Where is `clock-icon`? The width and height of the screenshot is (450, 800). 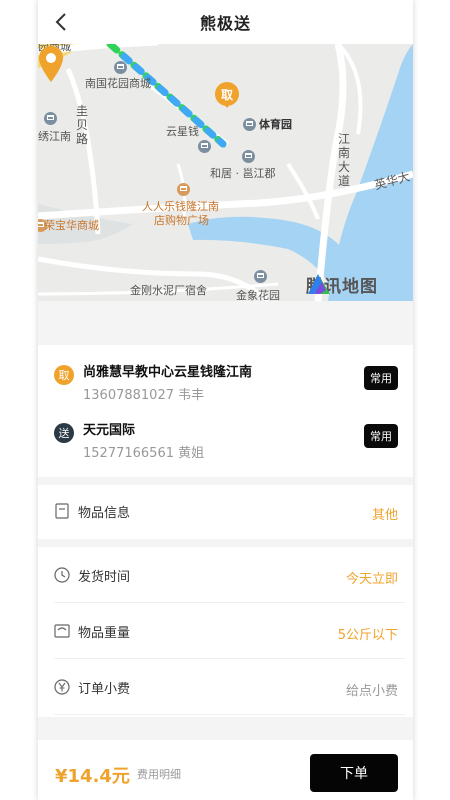
clock-icon is located at coordinates (62, 575).